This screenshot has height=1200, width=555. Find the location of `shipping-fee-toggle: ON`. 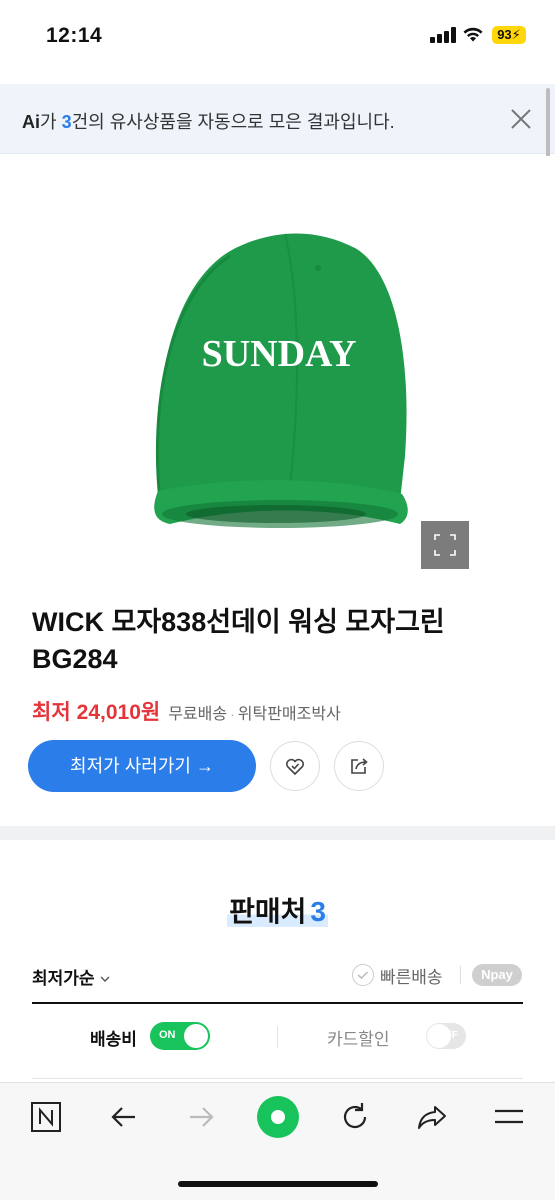

shipping-fee-toggle: ON is located at coordinates (180, 1036).